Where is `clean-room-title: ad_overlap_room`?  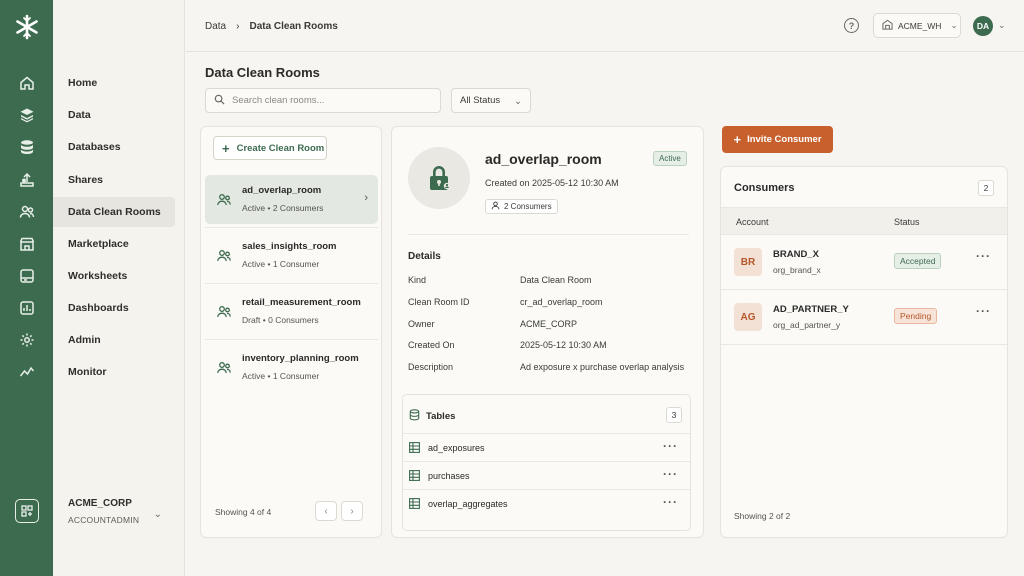
clean-room-title: ad_overlap_room is located at coordinates (543, 159).